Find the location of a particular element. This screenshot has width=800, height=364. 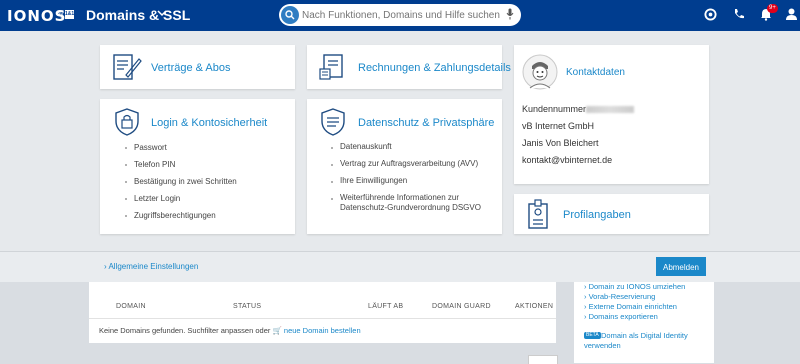

customer-number-redacted is located at coordinates (610, 110).